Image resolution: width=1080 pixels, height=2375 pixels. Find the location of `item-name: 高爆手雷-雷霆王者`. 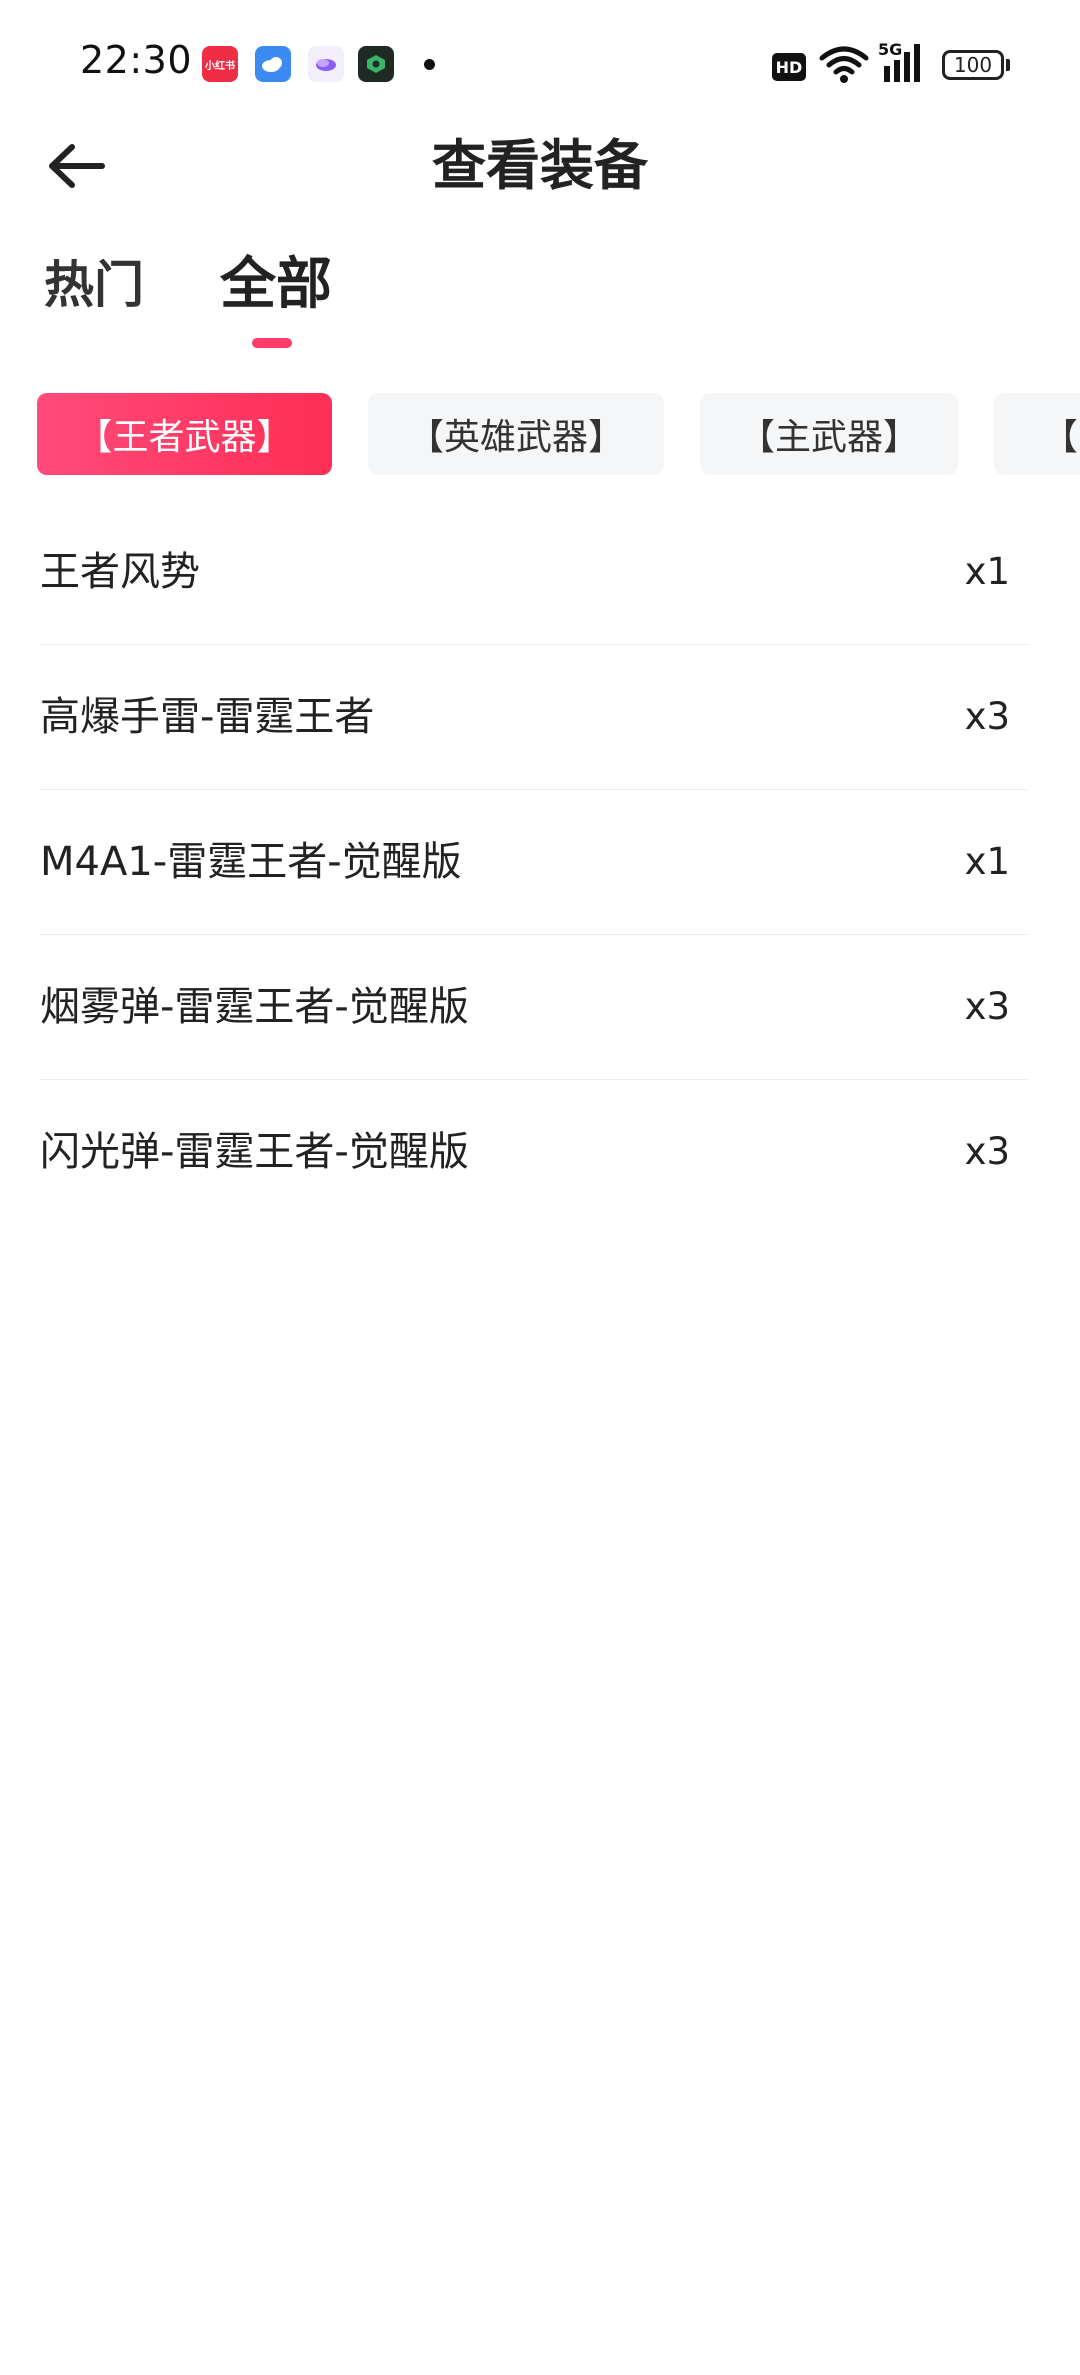

item-name: 高爆手雷-雷霆王者 is located at coordinates (207, 717).